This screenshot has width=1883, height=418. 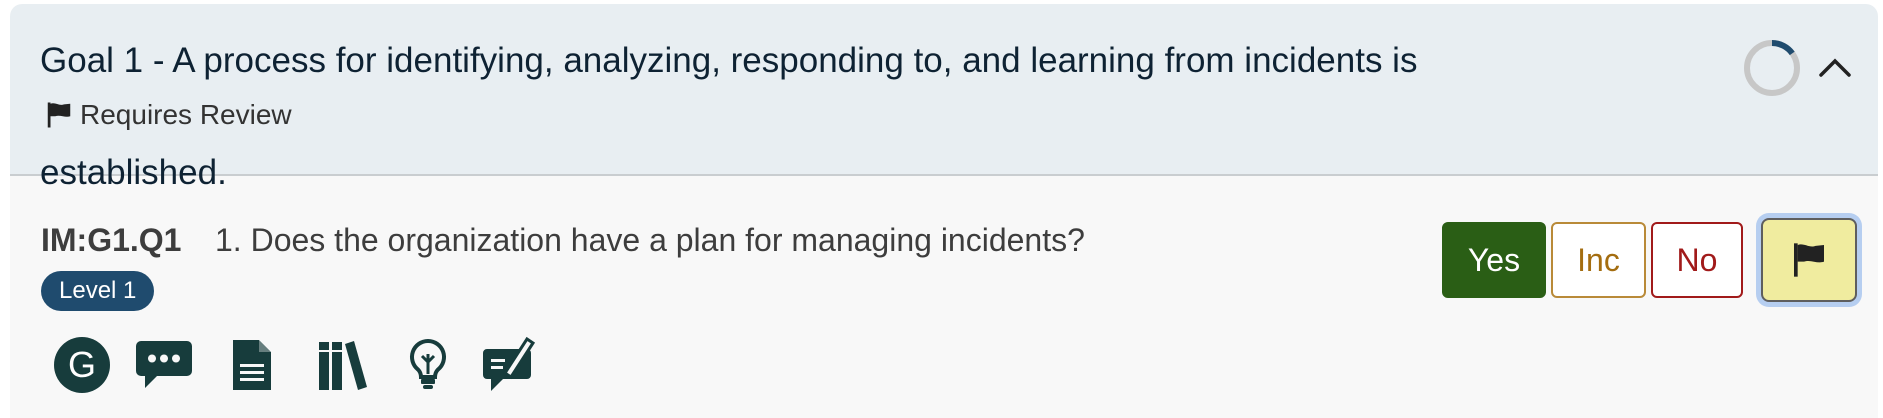 What do you see at coordinates (1772, 68) in the screenshot?
I see `progress-ring` at bounding box center [1772, 68].